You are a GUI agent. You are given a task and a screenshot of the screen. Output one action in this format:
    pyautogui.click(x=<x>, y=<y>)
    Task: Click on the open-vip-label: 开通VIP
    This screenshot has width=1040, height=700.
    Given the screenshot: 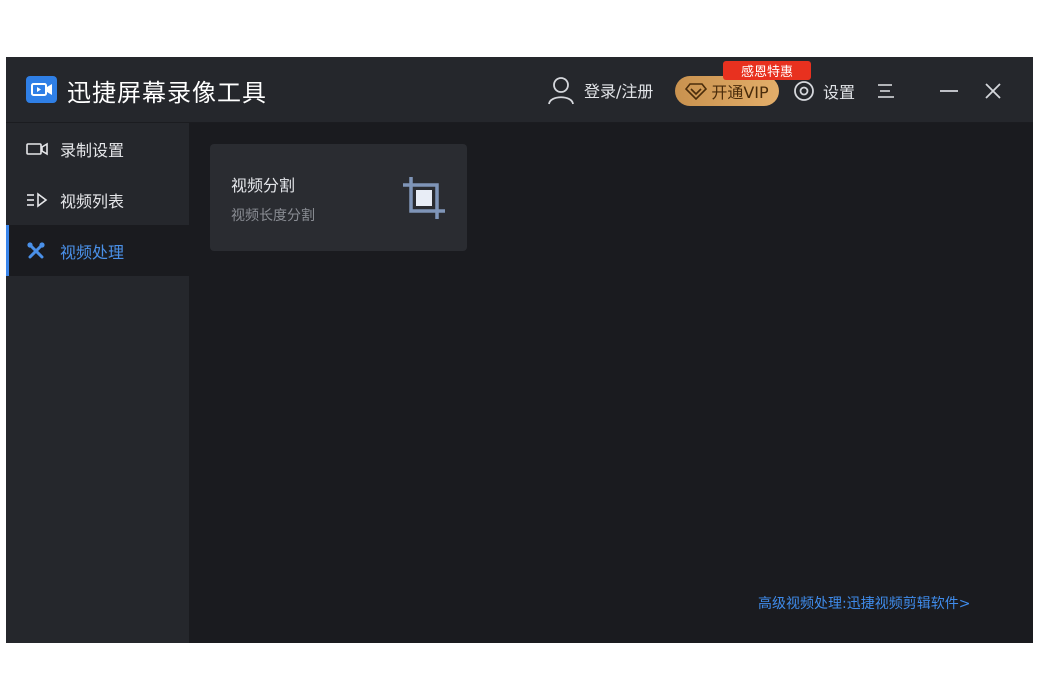 What is the action you would take?
    pyautogui.click(x=740, y=92)
    